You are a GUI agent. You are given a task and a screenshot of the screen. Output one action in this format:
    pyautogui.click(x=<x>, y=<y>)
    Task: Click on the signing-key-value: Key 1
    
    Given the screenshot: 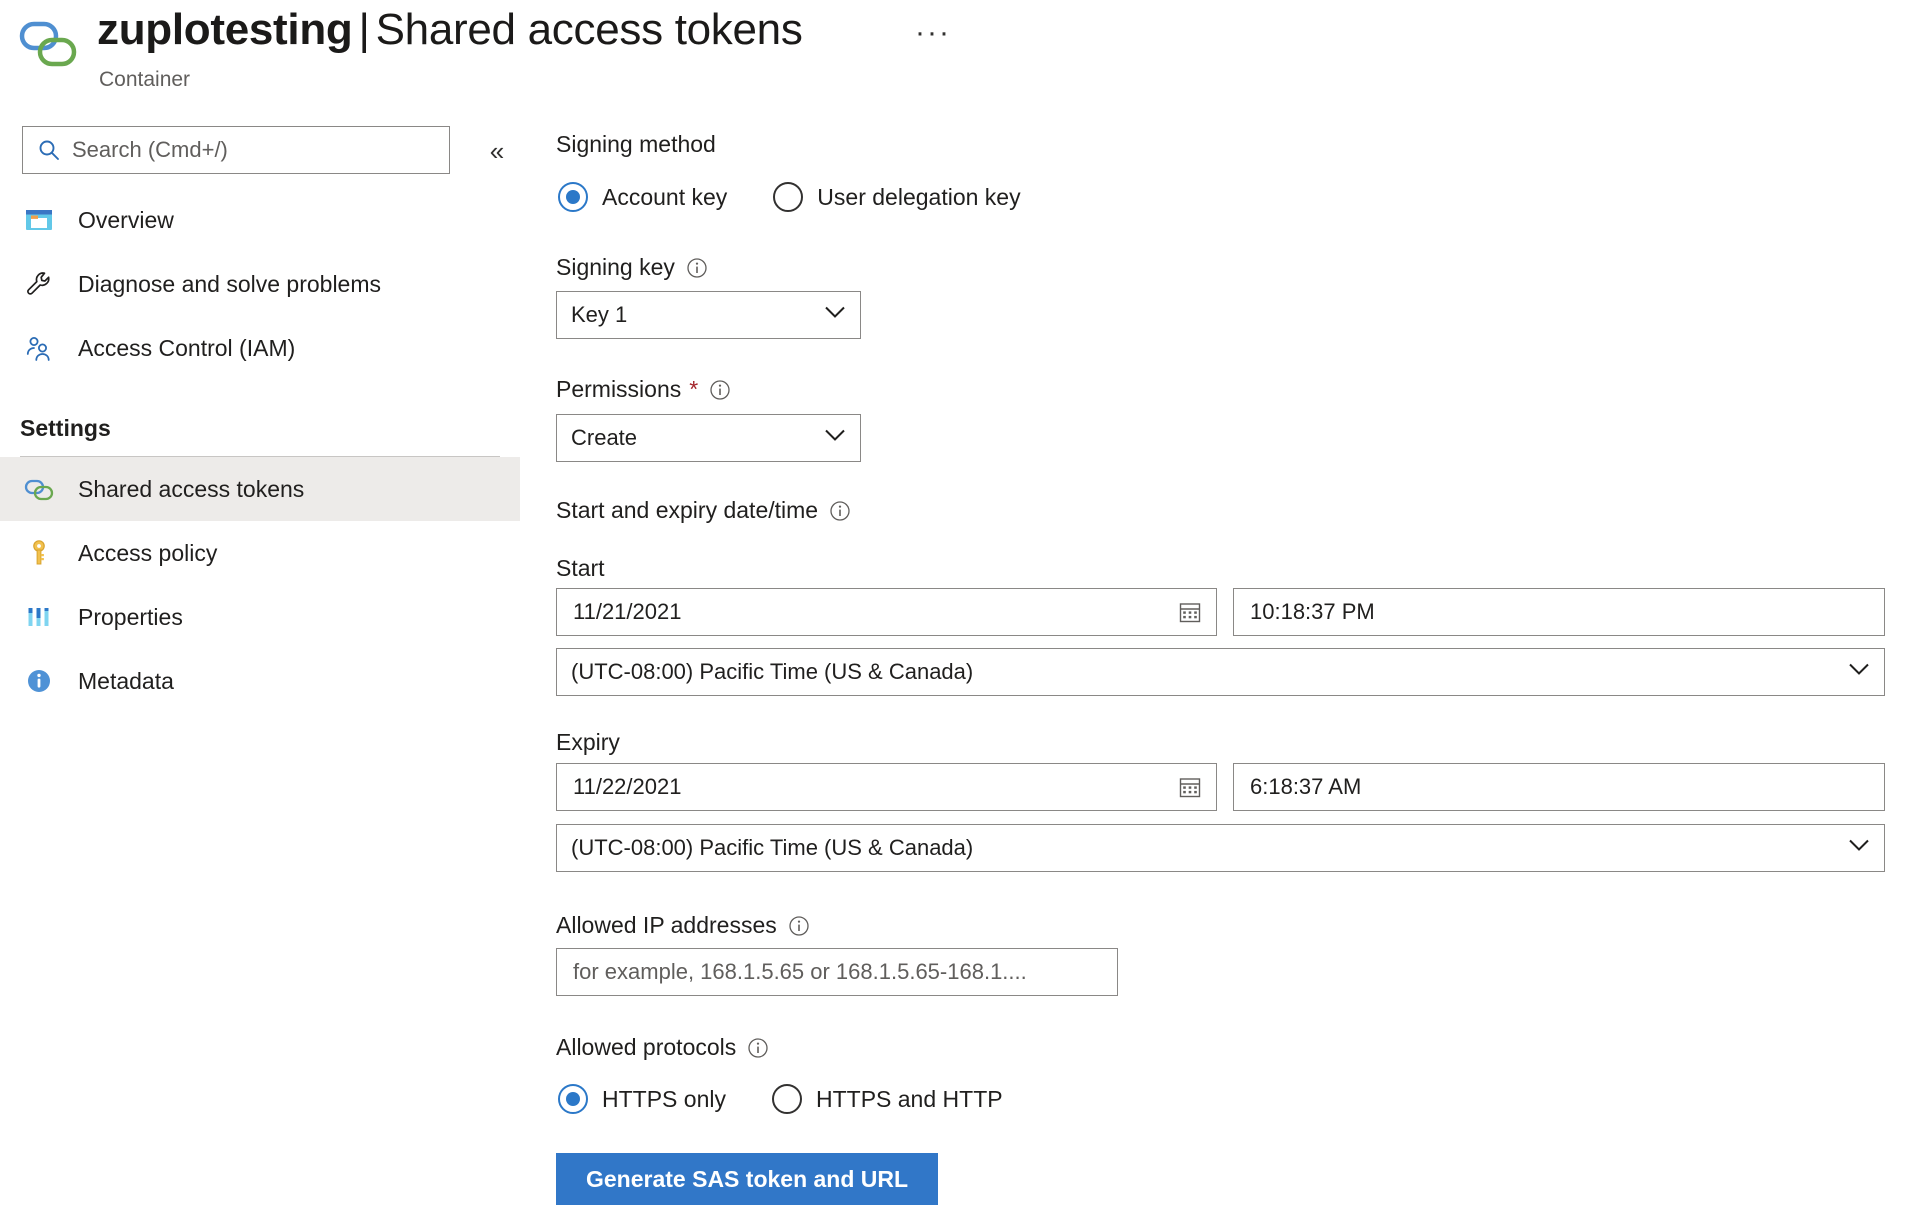 What is the action you would take?
    pyautogui.click(x=599, y=314)
    